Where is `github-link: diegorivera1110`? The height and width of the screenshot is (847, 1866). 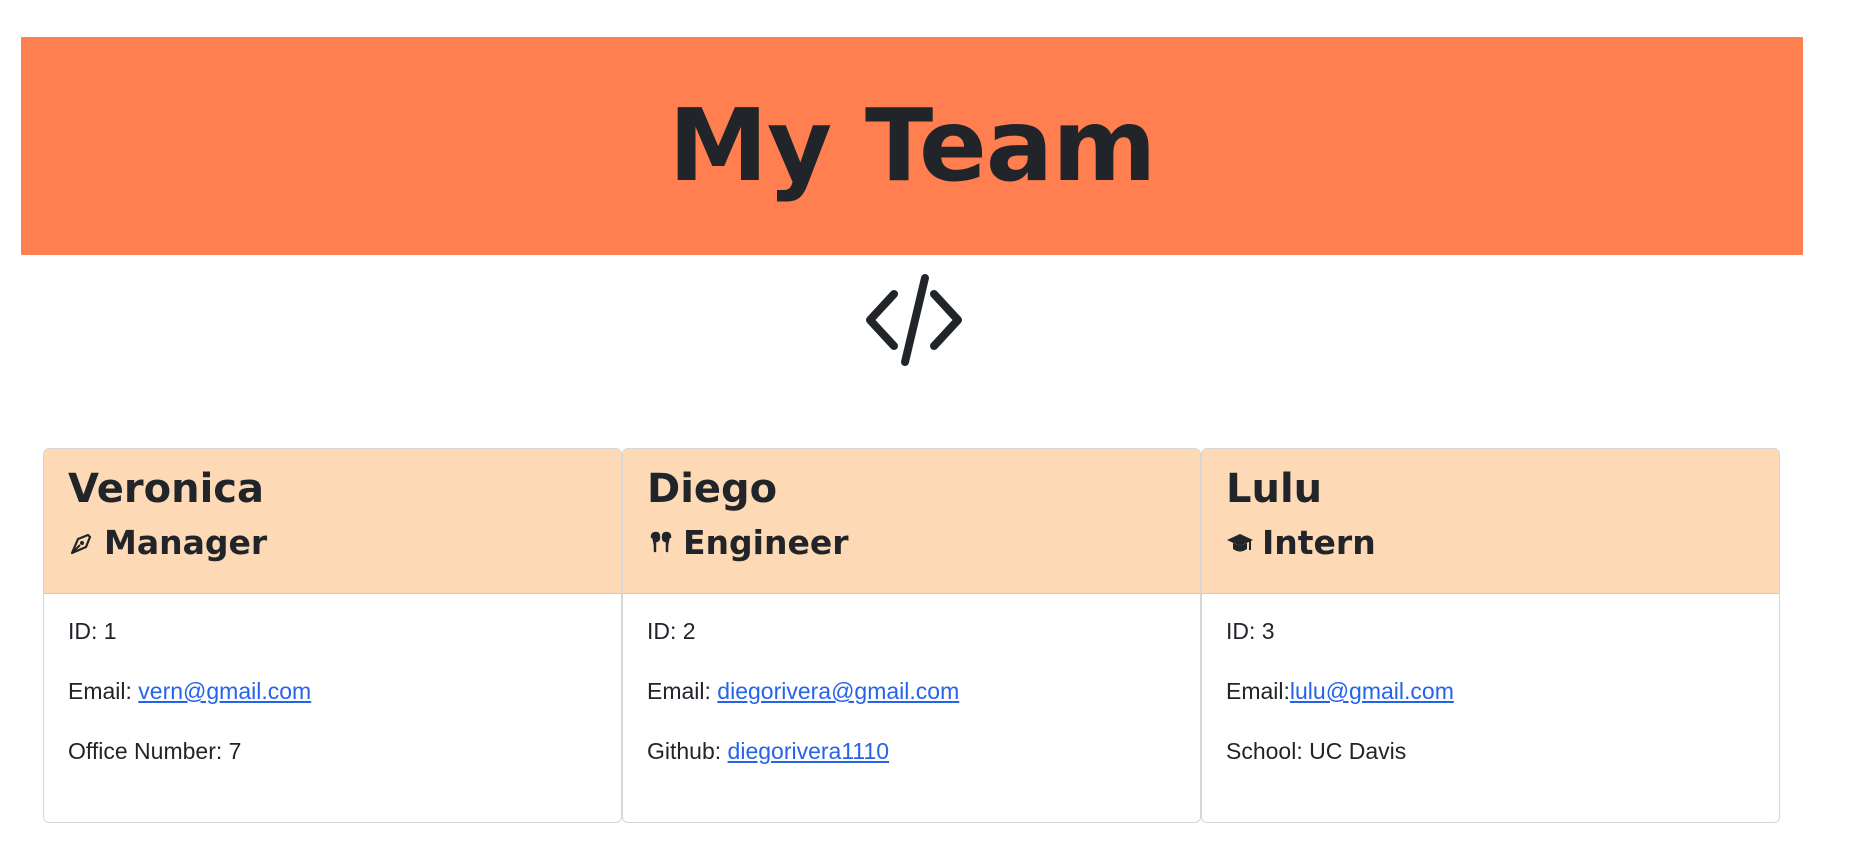
github-link: diegorivera1110 is located at coordinates (809, 751).